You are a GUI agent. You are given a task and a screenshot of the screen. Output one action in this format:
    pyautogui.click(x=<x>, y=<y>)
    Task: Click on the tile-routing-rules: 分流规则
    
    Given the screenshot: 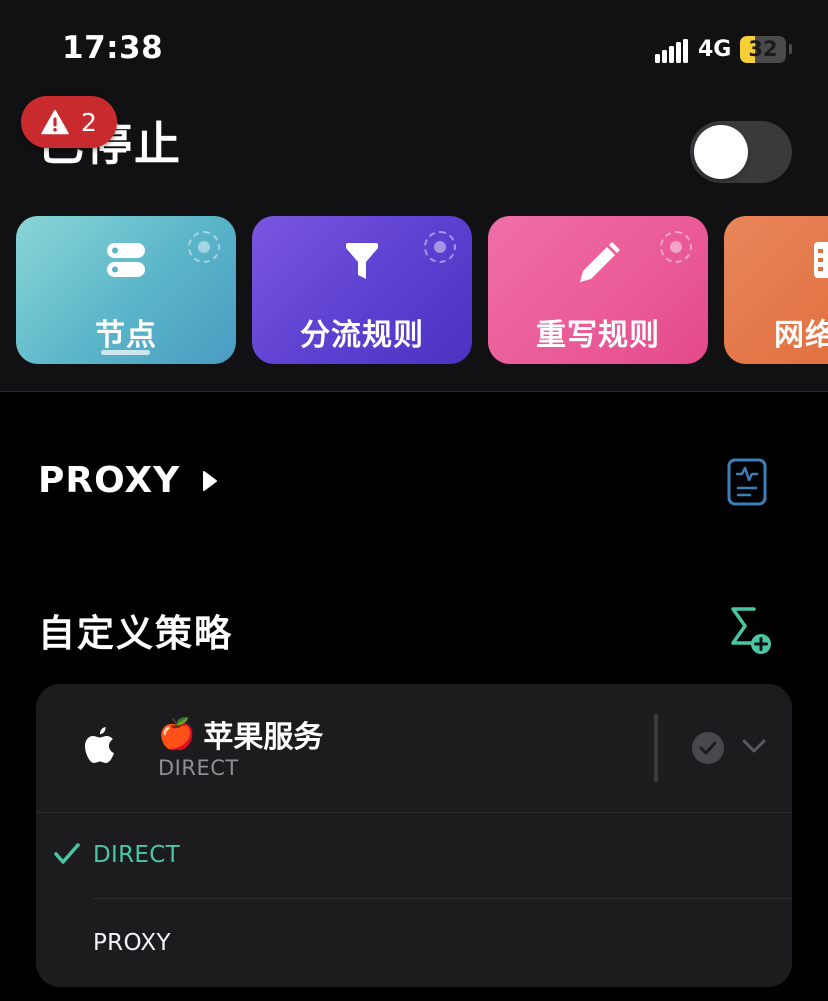 What is the action you would take?
    pyautogui.click(x=362, y=290)
    